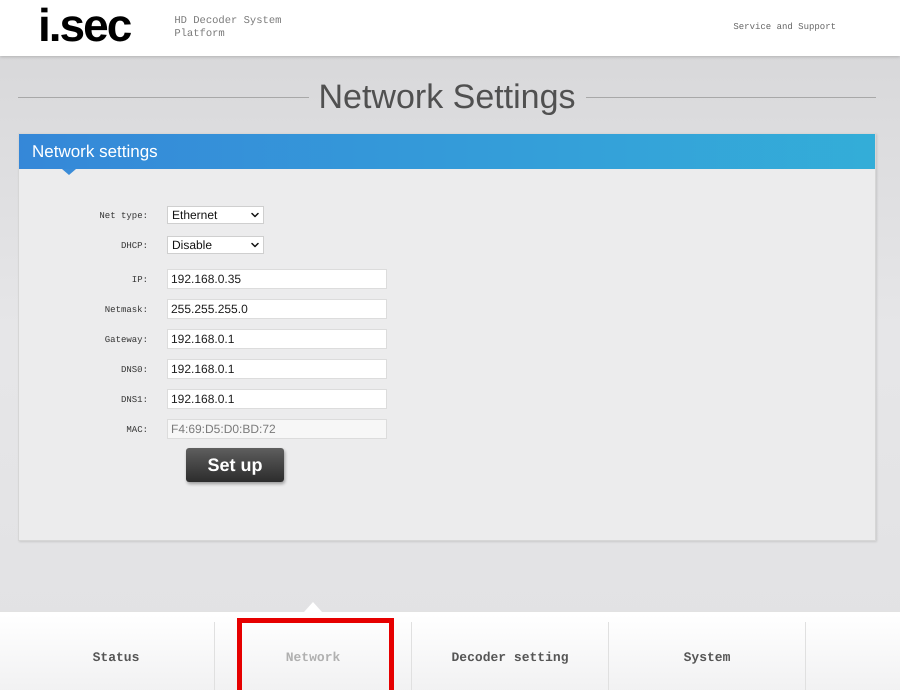  Describe the element at coordinates (215, 215) in the screenshot. I see `select-field: Ethernet` at that location.